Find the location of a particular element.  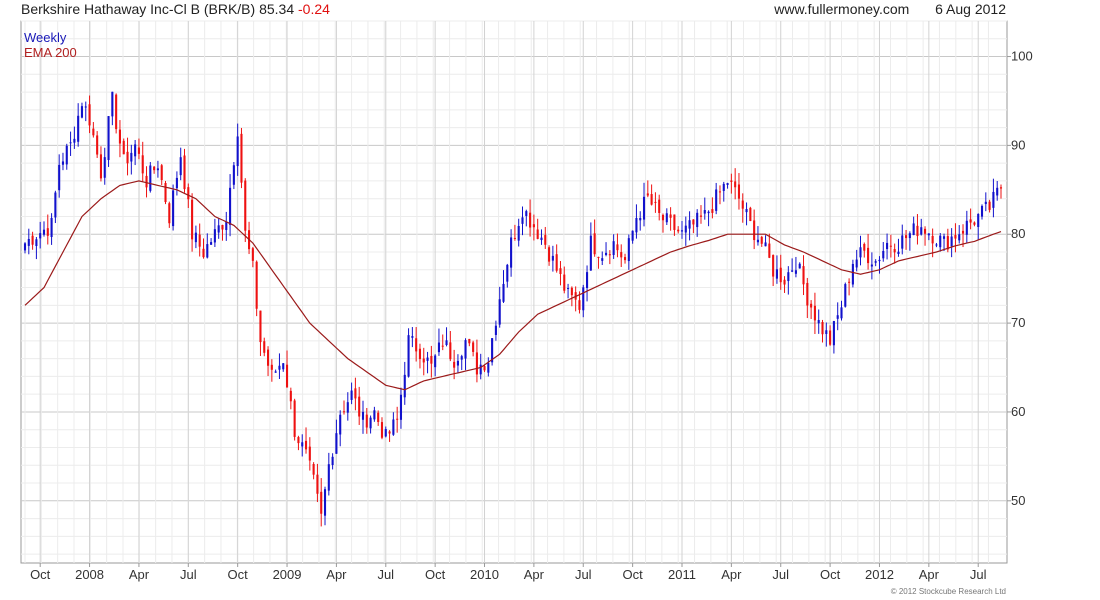

y-tick-label: 50 is located at coordinates (1018, 500).